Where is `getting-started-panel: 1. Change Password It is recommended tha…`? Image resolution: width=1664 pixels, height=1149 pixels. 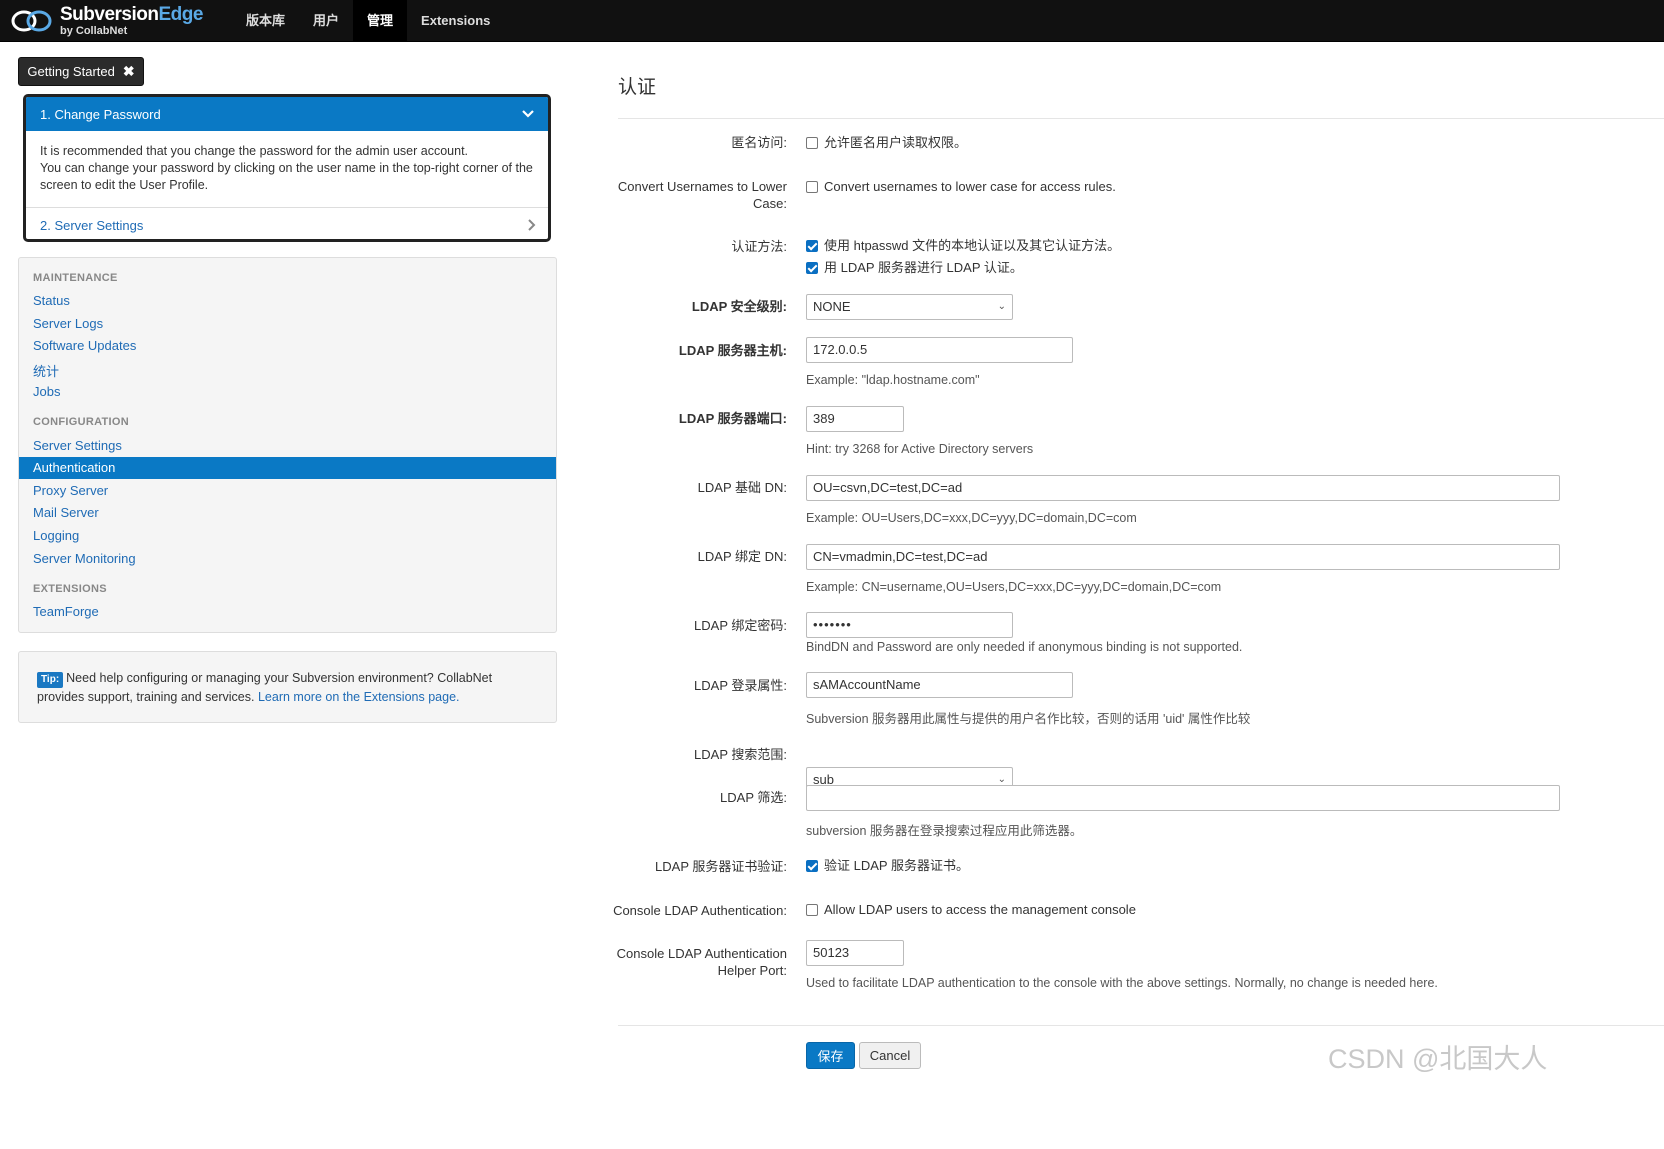
getting-started-panel: 1. Change Password It is recommended tha… is located at coordinates (287, 168).